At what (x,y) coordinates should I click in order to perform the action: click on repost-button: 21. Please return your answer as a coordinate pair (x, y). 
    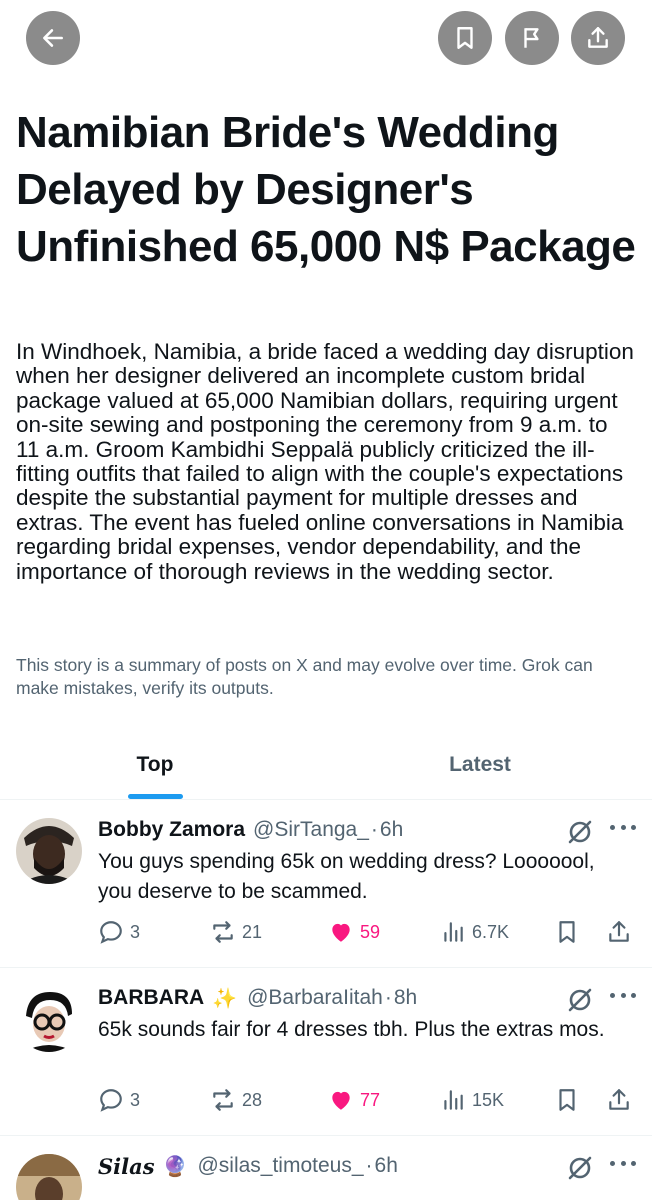
    Looking at the image, I should click on (236, 932).